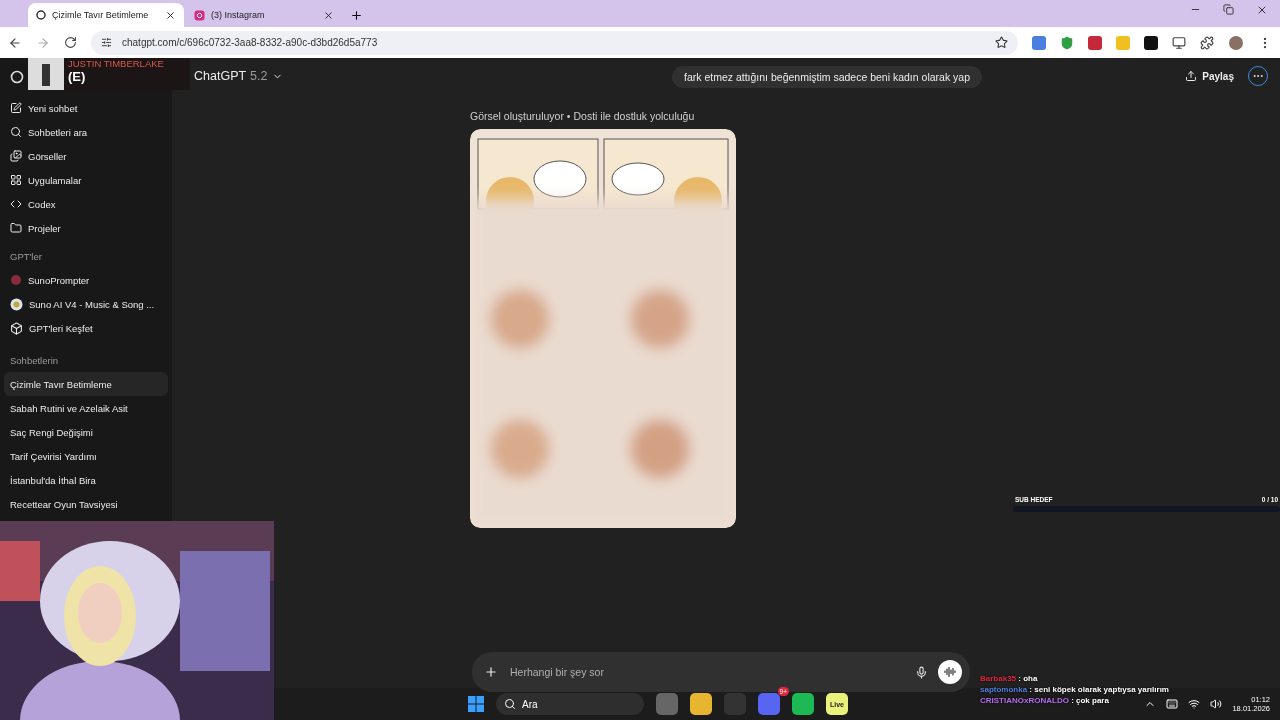 The height and width of the screenshot is (720, 1280). I want to click on dot-icon, so click(16, 280).